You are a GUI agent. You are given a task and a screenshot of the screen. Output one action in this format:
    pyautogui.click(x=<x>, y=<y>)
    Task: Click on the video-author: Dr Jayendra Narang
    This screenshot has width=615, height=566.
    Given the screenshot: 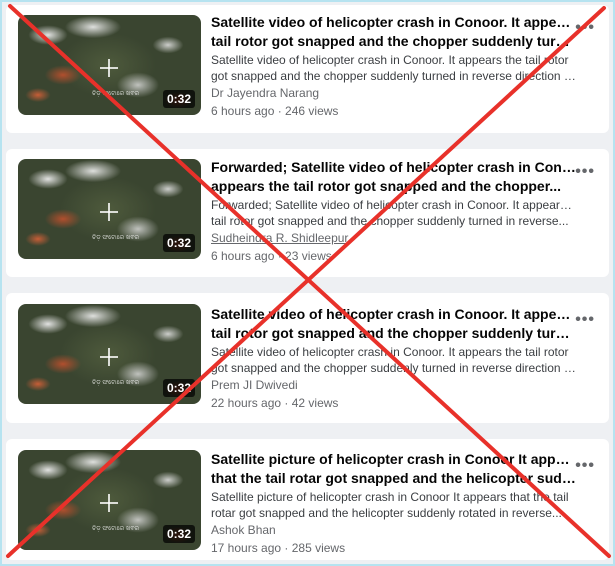 What is the action you would take?
    pyautogui.click(x=393, y=93)
    